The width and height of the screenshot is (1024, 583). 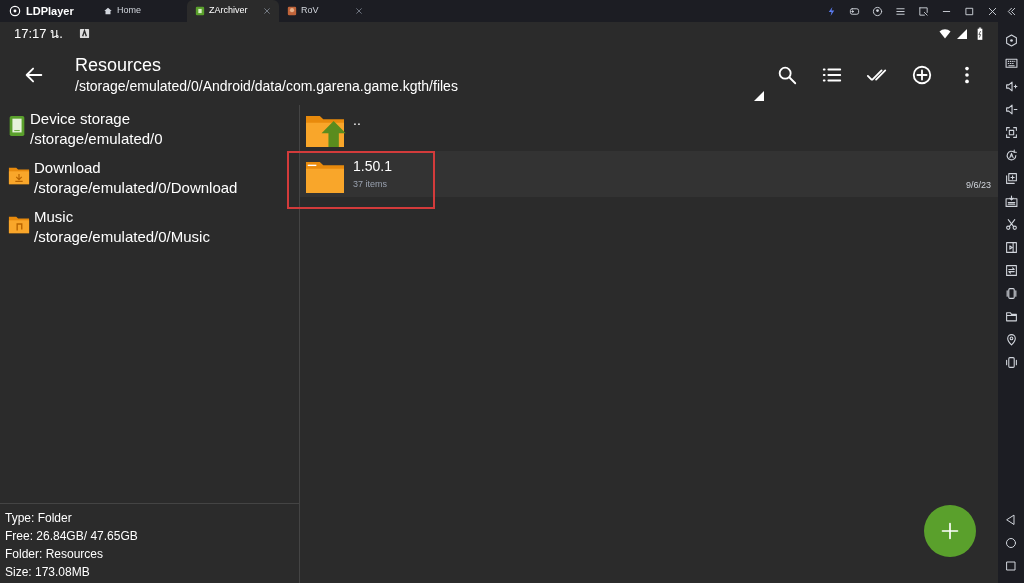 I want to click on maximize-icon, so click(x=969, y=11).